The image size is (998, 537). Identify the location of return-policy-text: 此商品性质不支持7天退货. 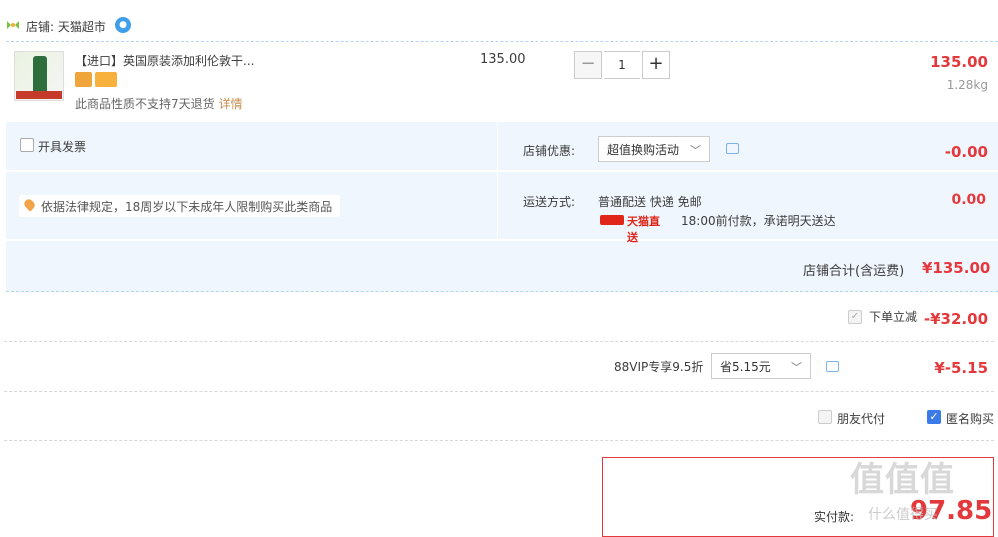
(145, 104).